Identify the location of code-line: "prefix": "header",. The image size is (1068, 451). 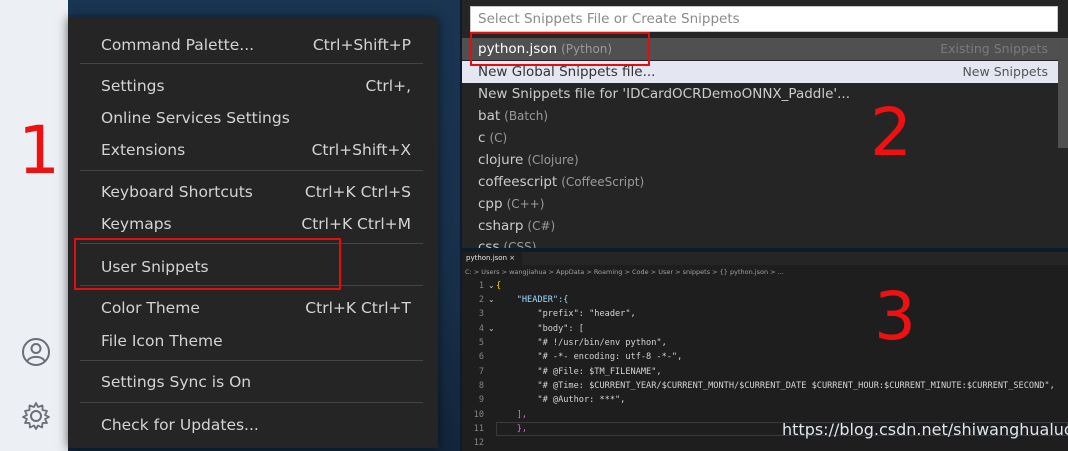
(782, 314).